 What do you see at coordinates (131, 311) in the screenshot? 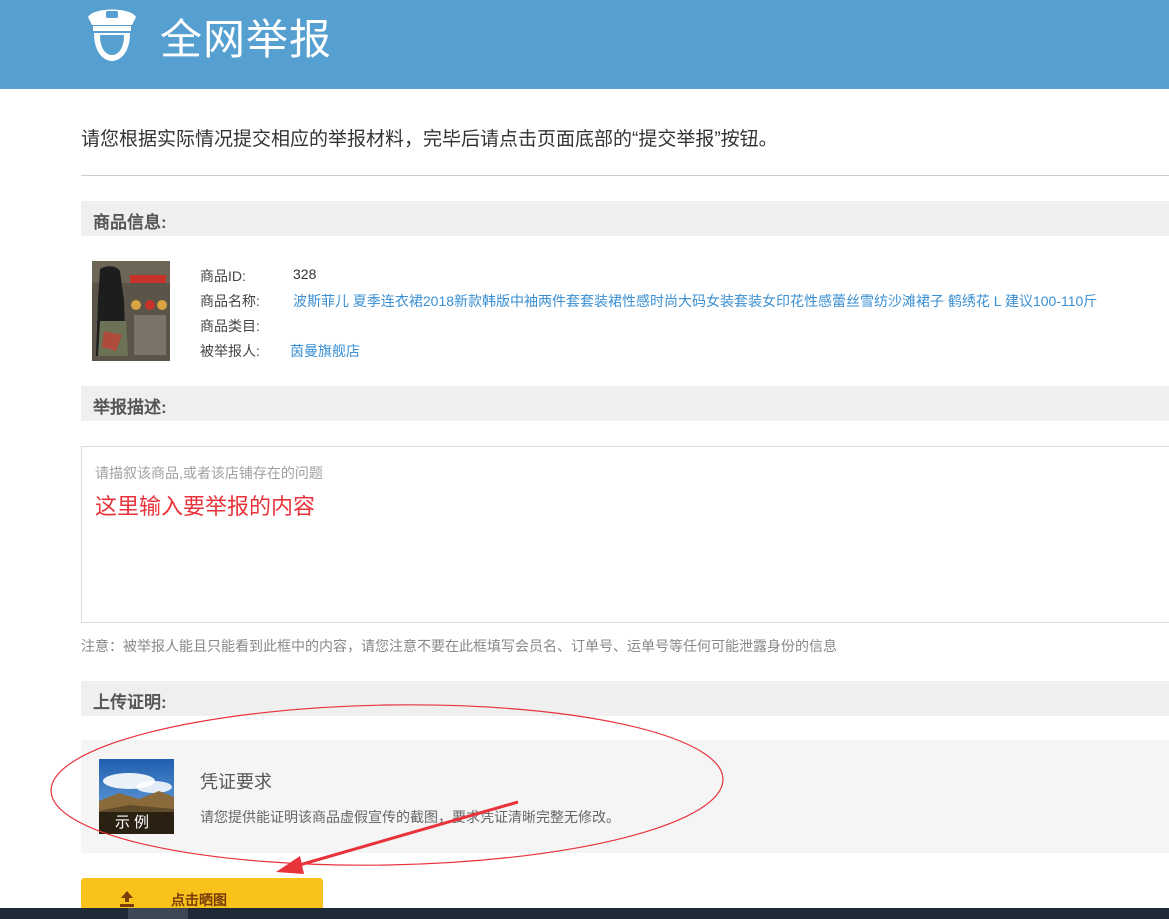
I see `product-thumbnail` at bounding box center [131, 311].